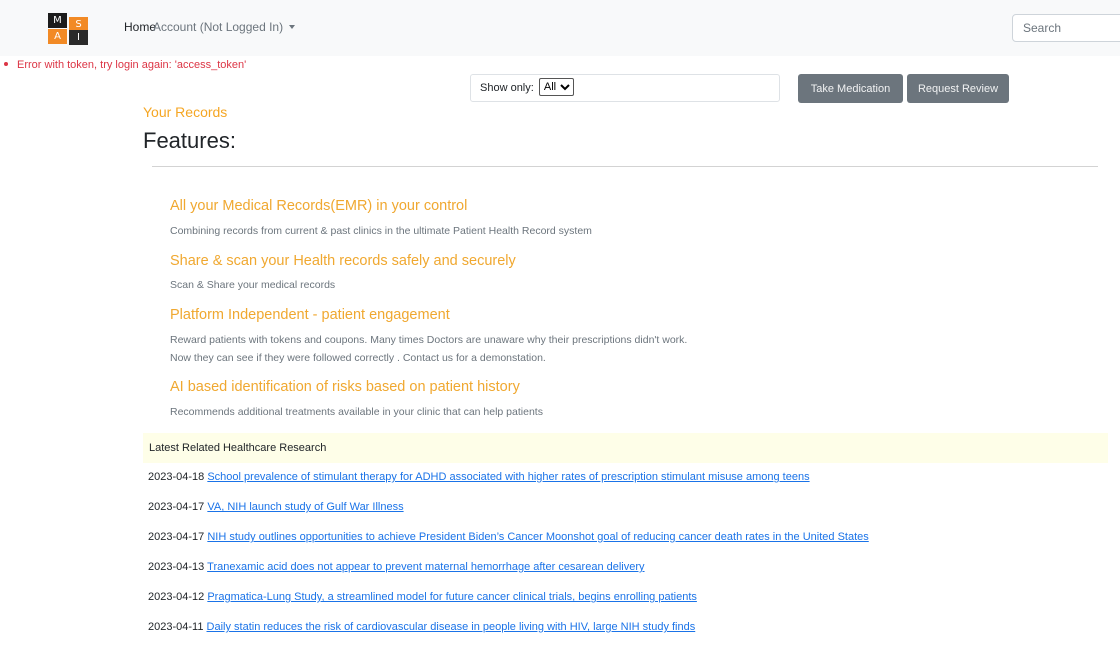 The height and width of the screenshot is (652, 1120). Describe the element at coordinates (176, 597) in the screenshot. I see `research-date: 2023-04-12` at that location.